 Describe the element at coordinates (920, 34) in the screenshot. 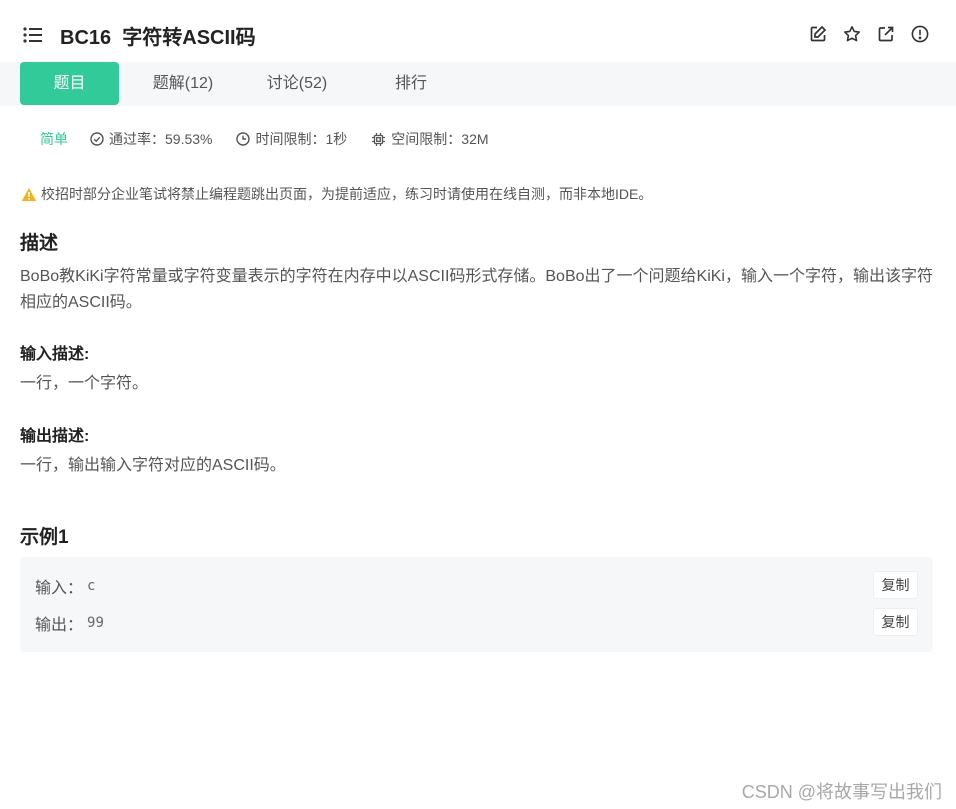

I see `info-icon` at that location.